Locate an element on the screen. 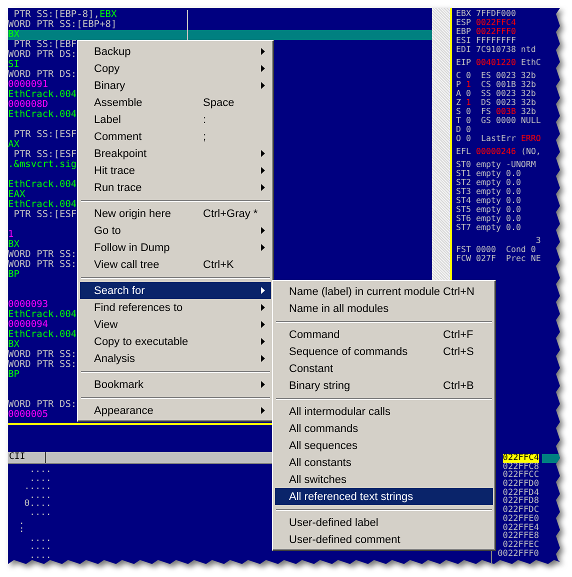 The height and width of the screenshot is (577, 572). menu-item: All sequences is located at coordinates (384, 445).